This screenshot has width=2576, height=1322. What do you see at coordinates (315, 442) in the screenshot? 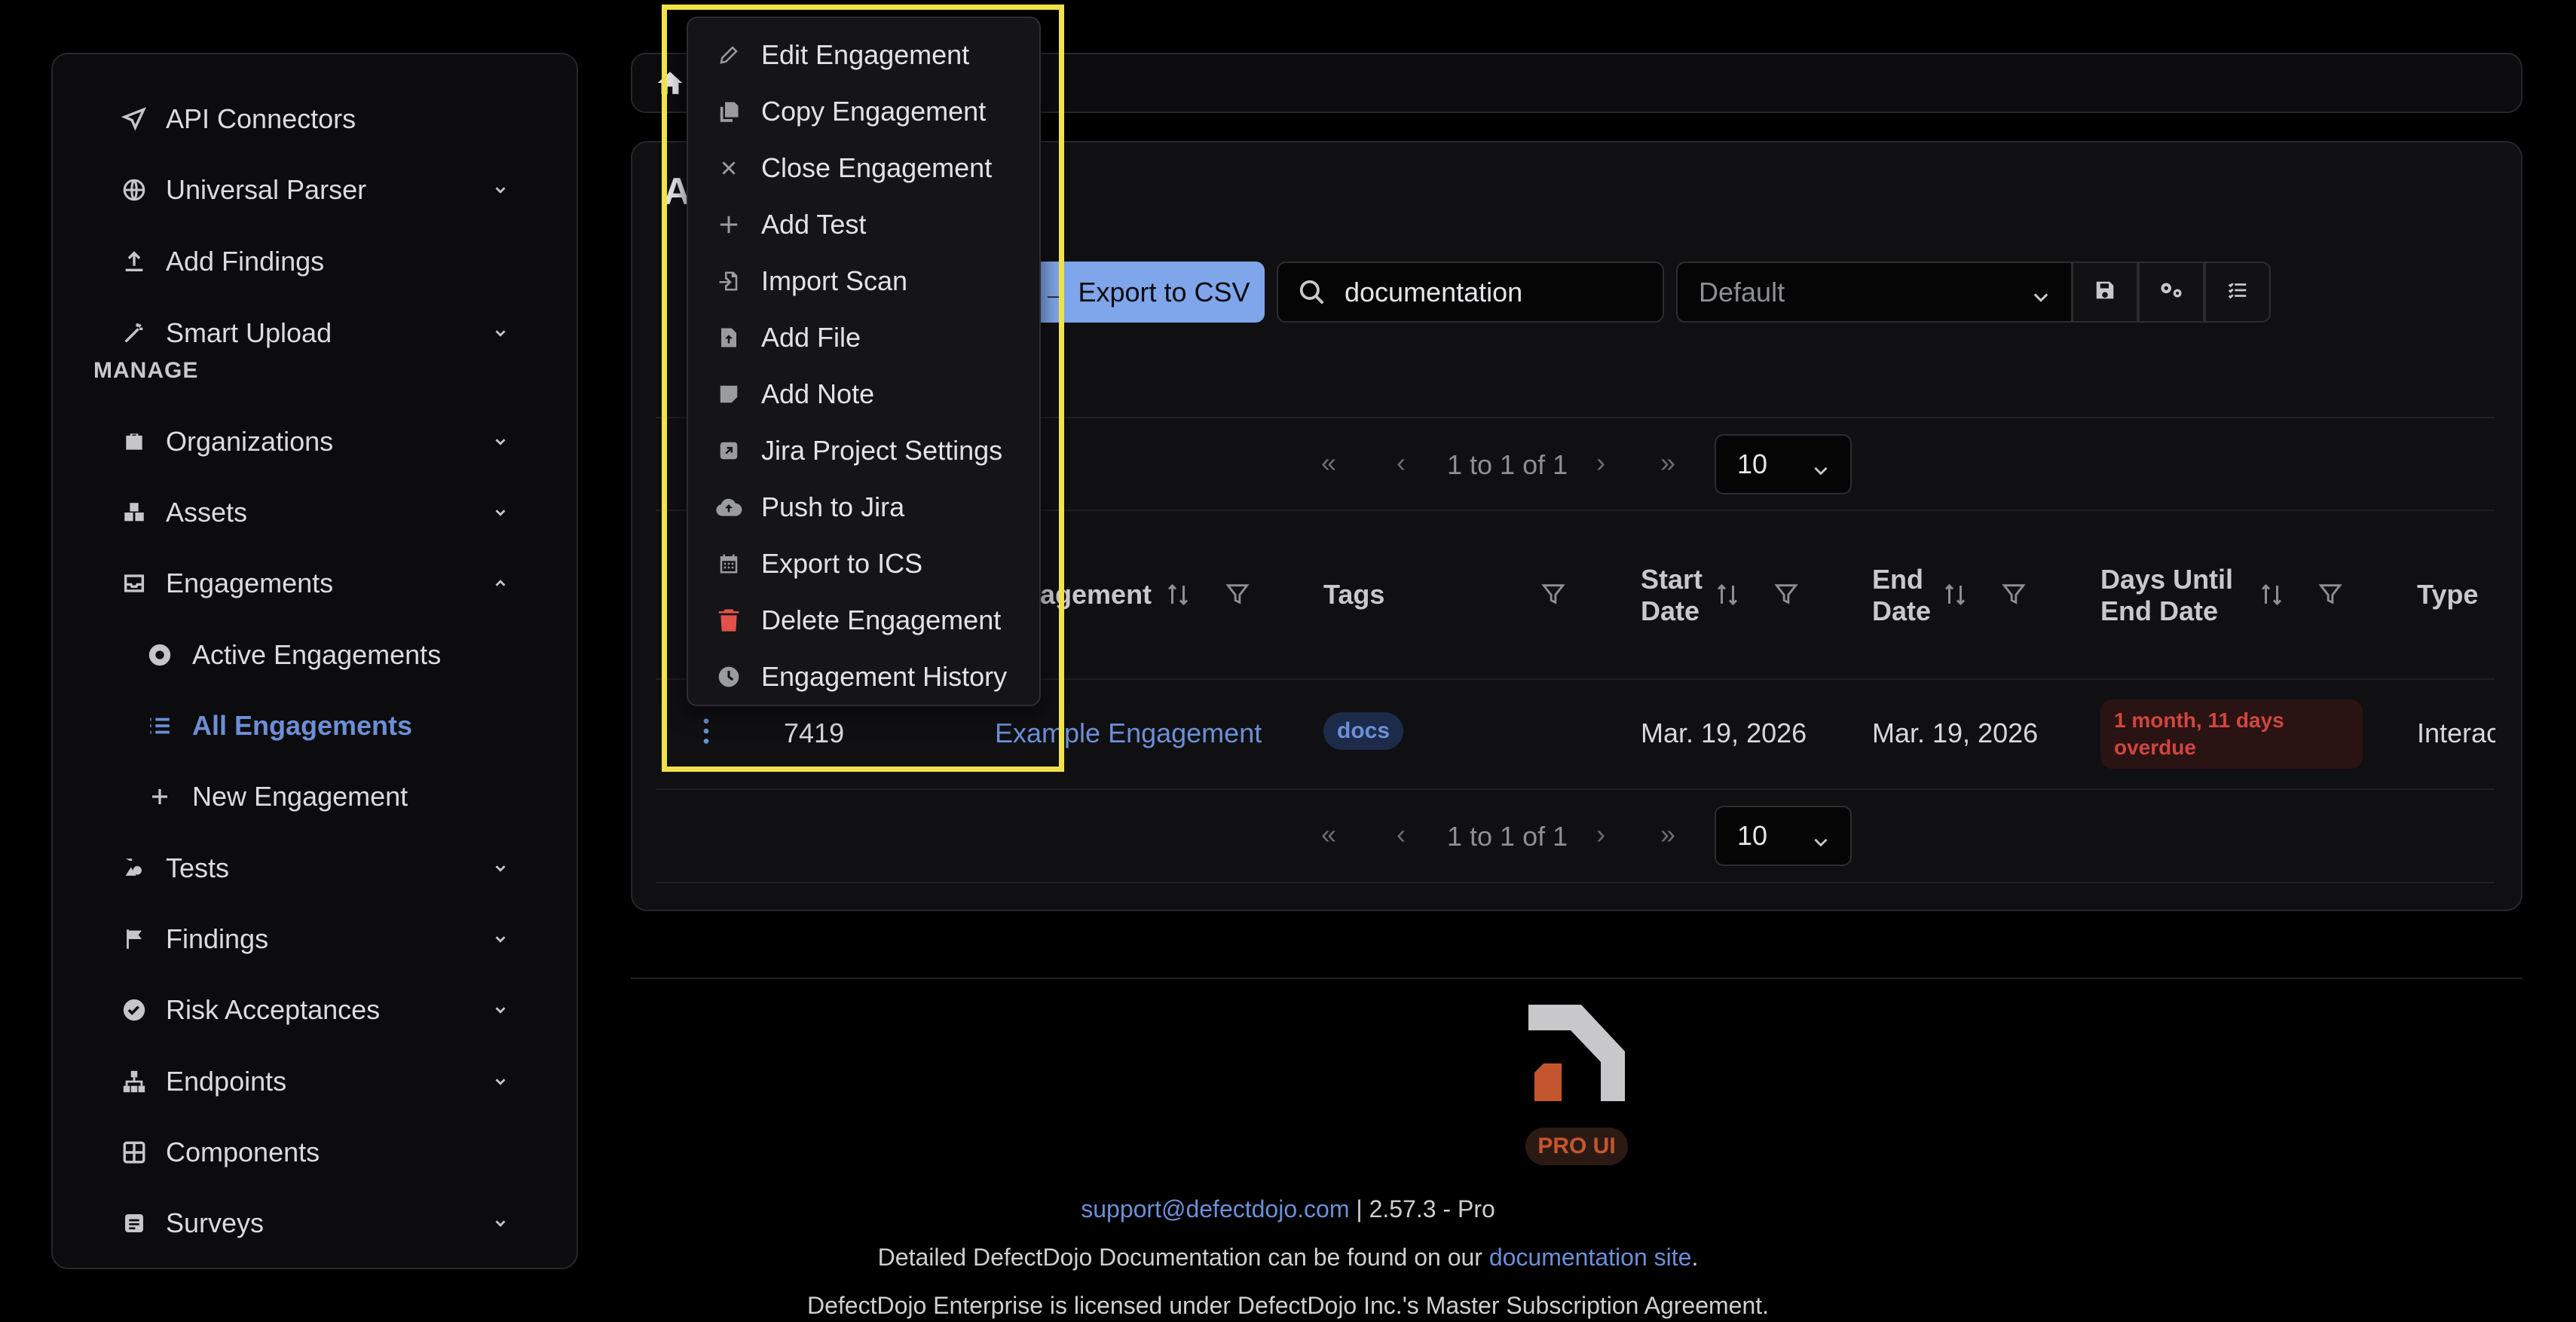
I see `sidebar-item-organizations: Organizations` at bounding box center [315, 442].